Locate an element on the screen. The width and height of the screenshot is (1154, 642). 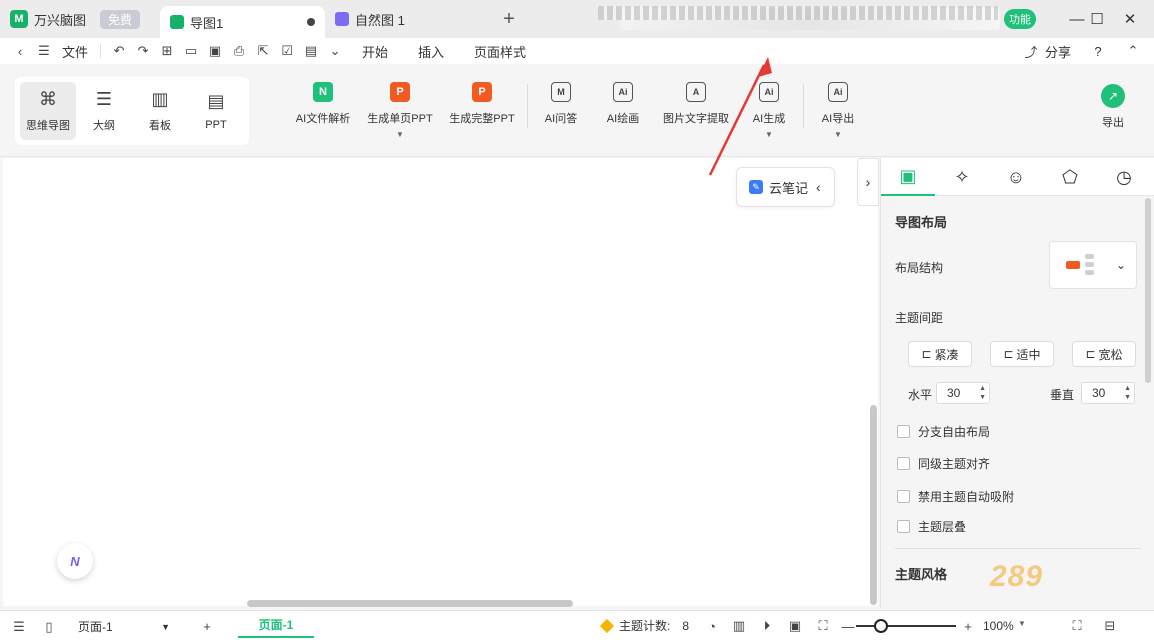
check-free-branch: 分支自由布局 is located at coordinates (943, 431).